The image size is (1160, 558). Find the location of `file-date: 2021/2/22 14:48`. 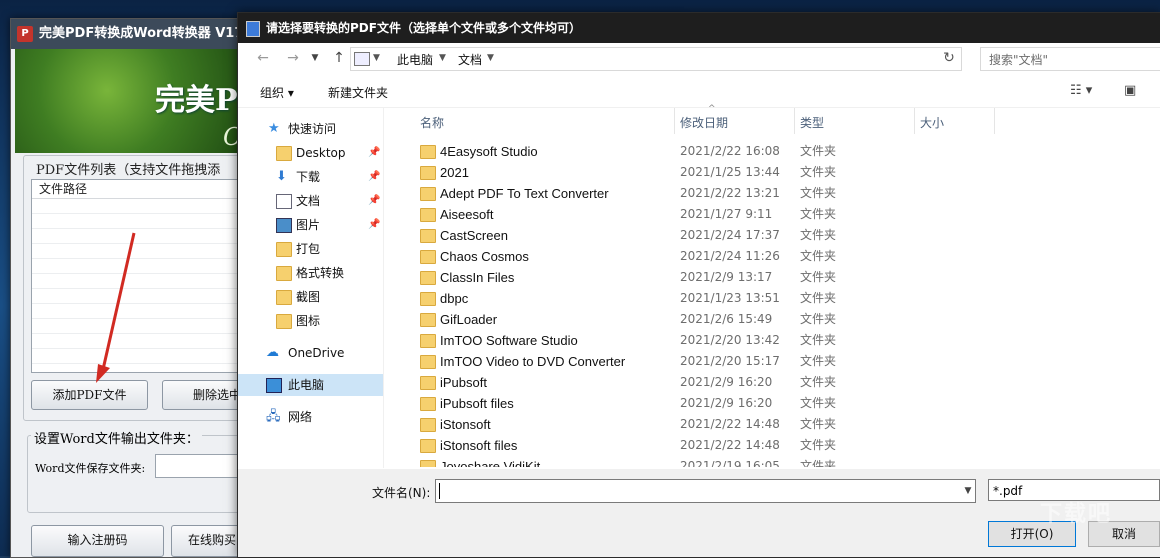

file-date: 2021/2/22 14:48 is located at coordinates (730, 424).